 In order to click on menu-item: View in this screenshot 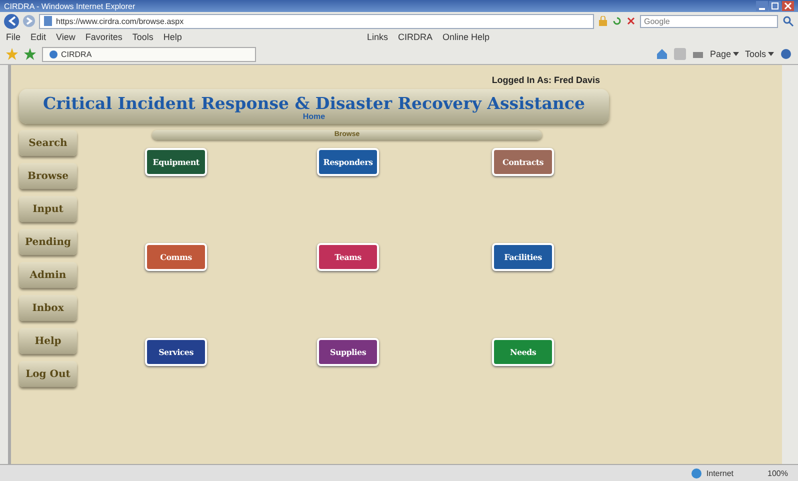, I will do `click(66, 37)`.